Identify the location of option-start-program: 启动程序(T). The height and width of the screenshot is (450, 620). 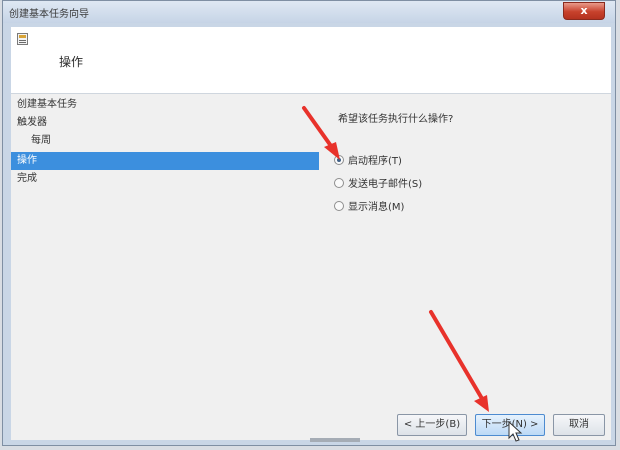
(368, 162).